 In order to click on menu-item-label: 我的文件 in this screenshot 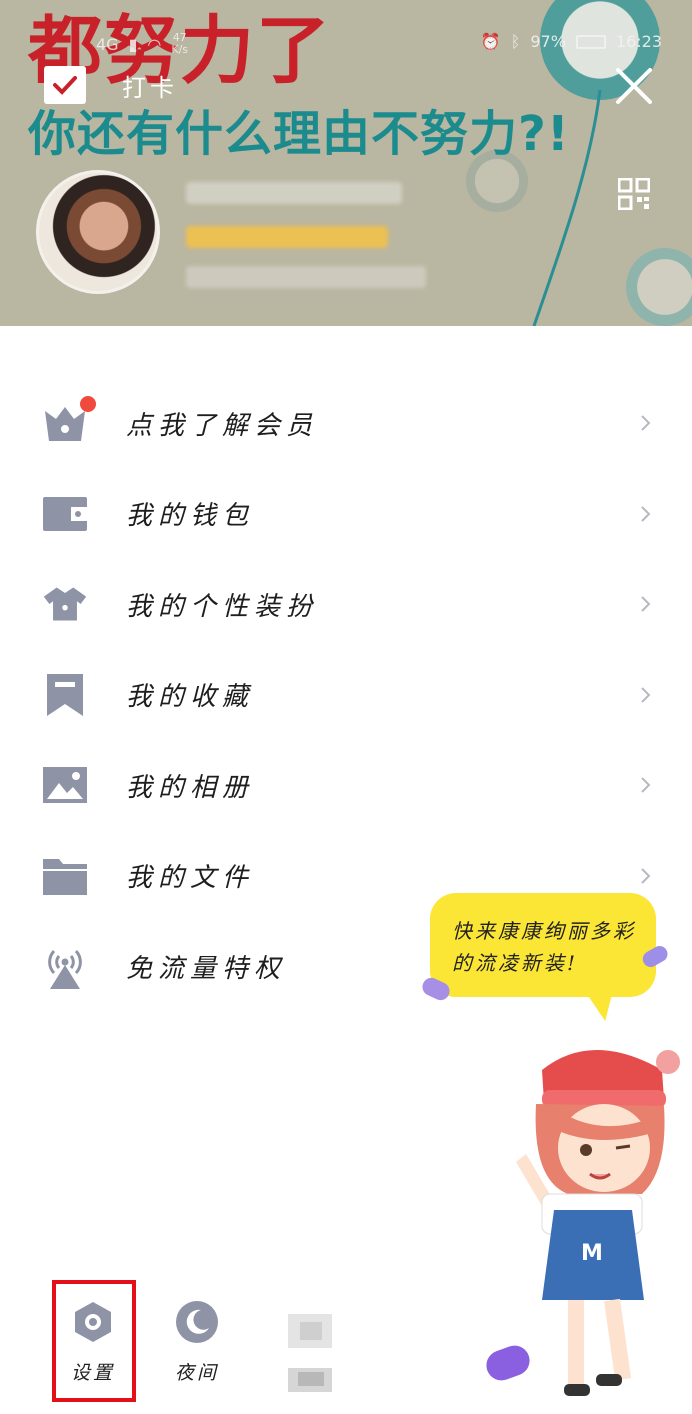, I will do `click(190, 878)`.